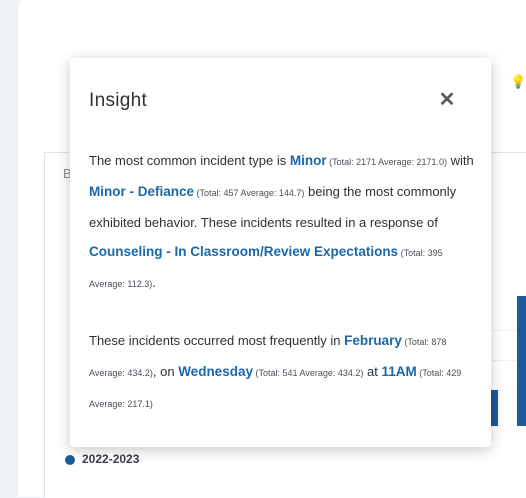 Image resolution: width=526 pixels, height=498 pixels. I want to click on day-link: Wednesday, so click(215, 371).